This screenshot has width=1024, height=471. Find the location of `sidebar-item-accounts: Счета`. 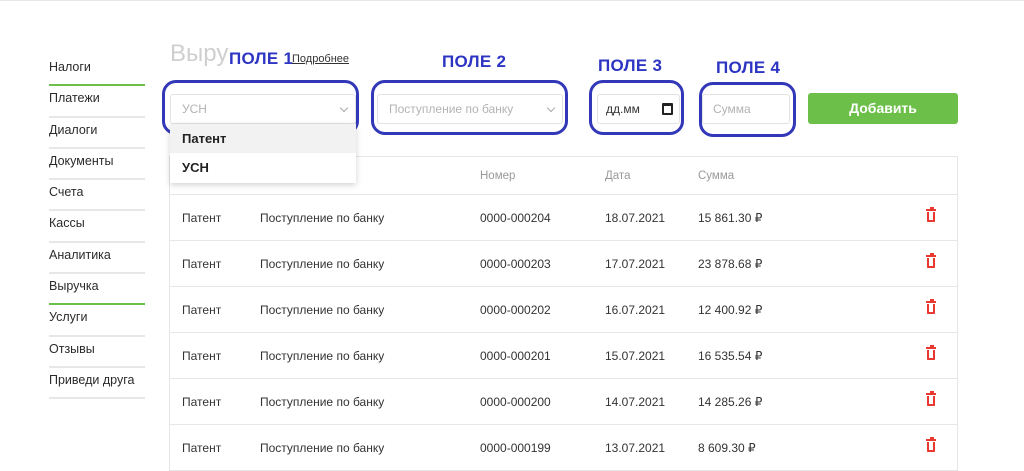

sidebar-item-accounts: Счета is located at coordinates (97, 196).